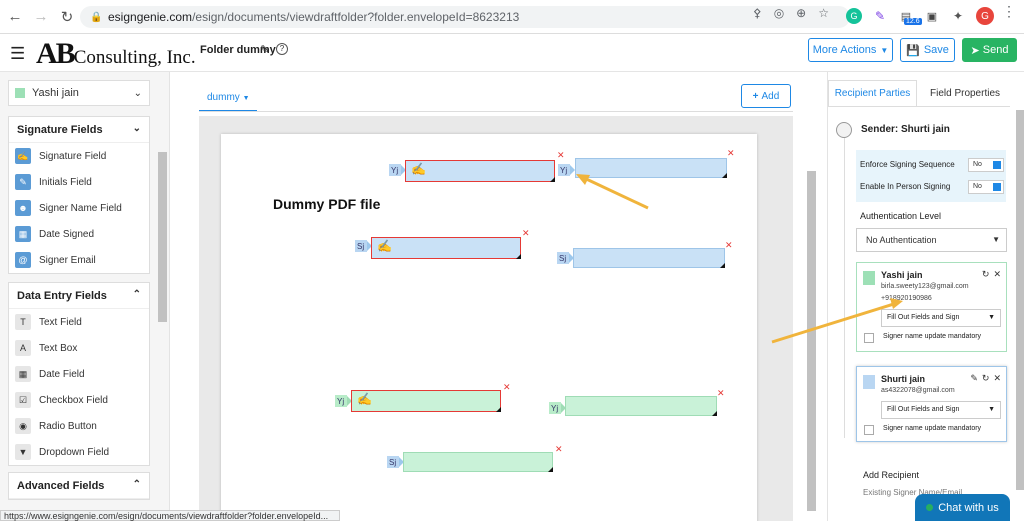 The height and width of the screenshot is (521, 1024). Describe the element at coordinates (968, 507) in the screenshot. I see `chat-label: Chat with us` at that location.